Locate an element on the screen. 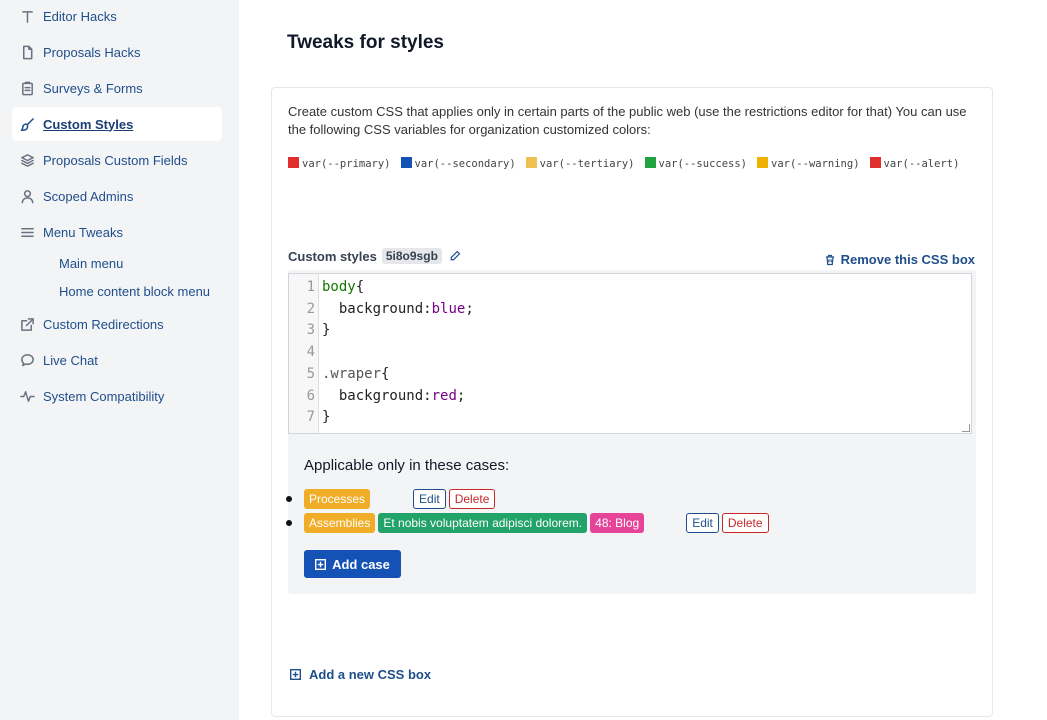 This screenshot has width=1047, height=720. add-case-button: Add case is located at coordinates (352, 564).